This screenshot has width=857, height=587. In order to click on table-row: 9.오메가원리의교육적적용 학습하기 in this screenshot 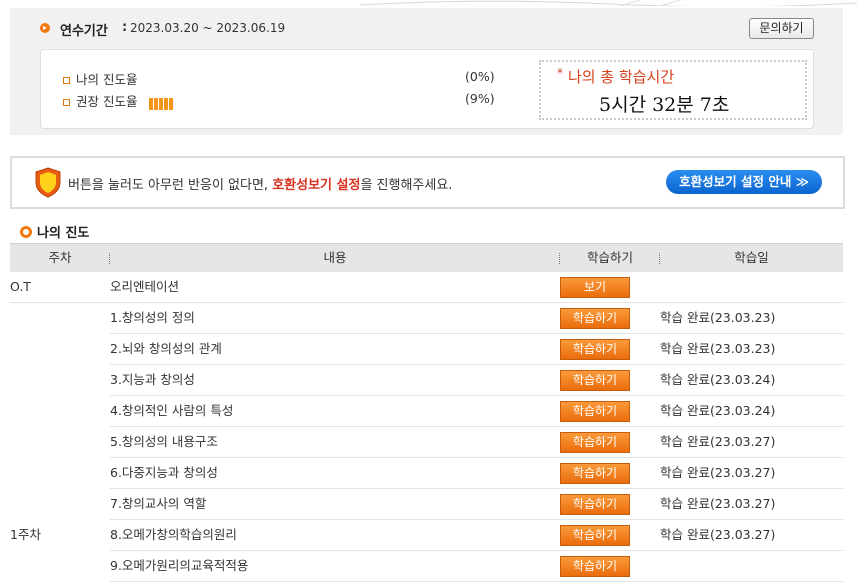, I will do `click(426, 566)`.